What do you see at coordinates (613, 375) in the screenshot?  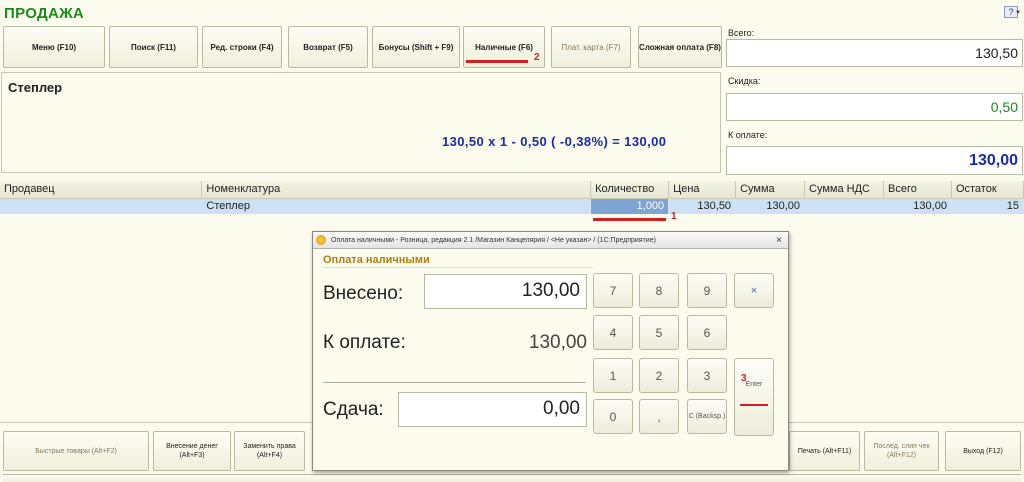 I see `key-1: 1` at bounding box center [613, 375].